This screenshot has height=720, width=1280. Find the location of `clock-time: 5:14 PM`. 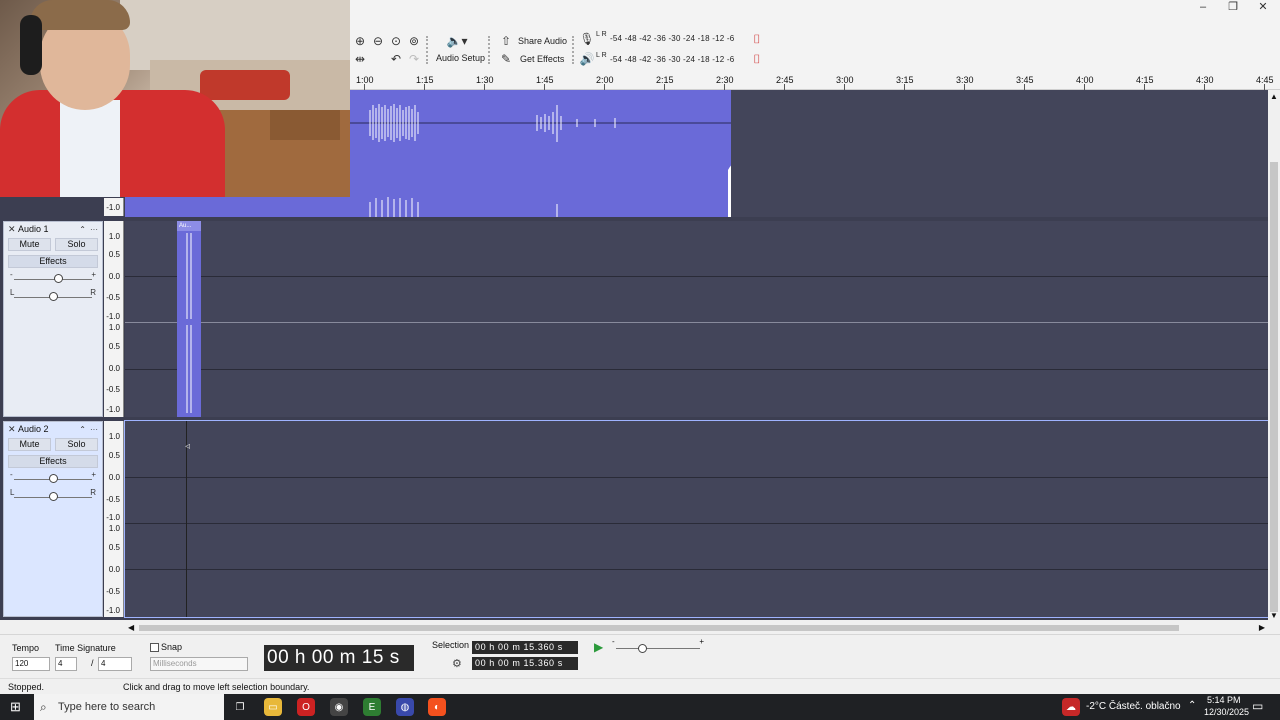

clock-time: 5:14 PM is located at coordinates (1224, 700).